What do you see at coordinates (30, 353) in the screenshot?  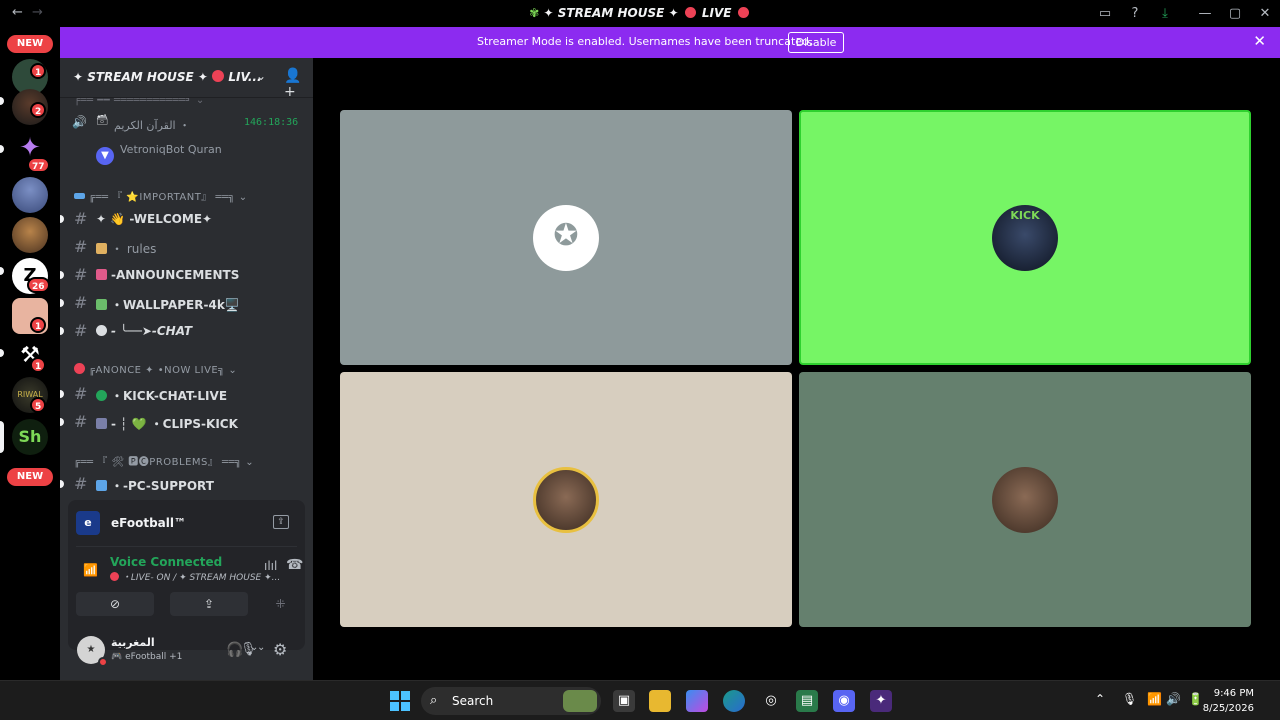 I see `server-rail: NEW 1 2 ✦ 77 Z 26 1 ⚒ 1 RIWAL 5 Sh NEW` at bounding box center [30, 353].